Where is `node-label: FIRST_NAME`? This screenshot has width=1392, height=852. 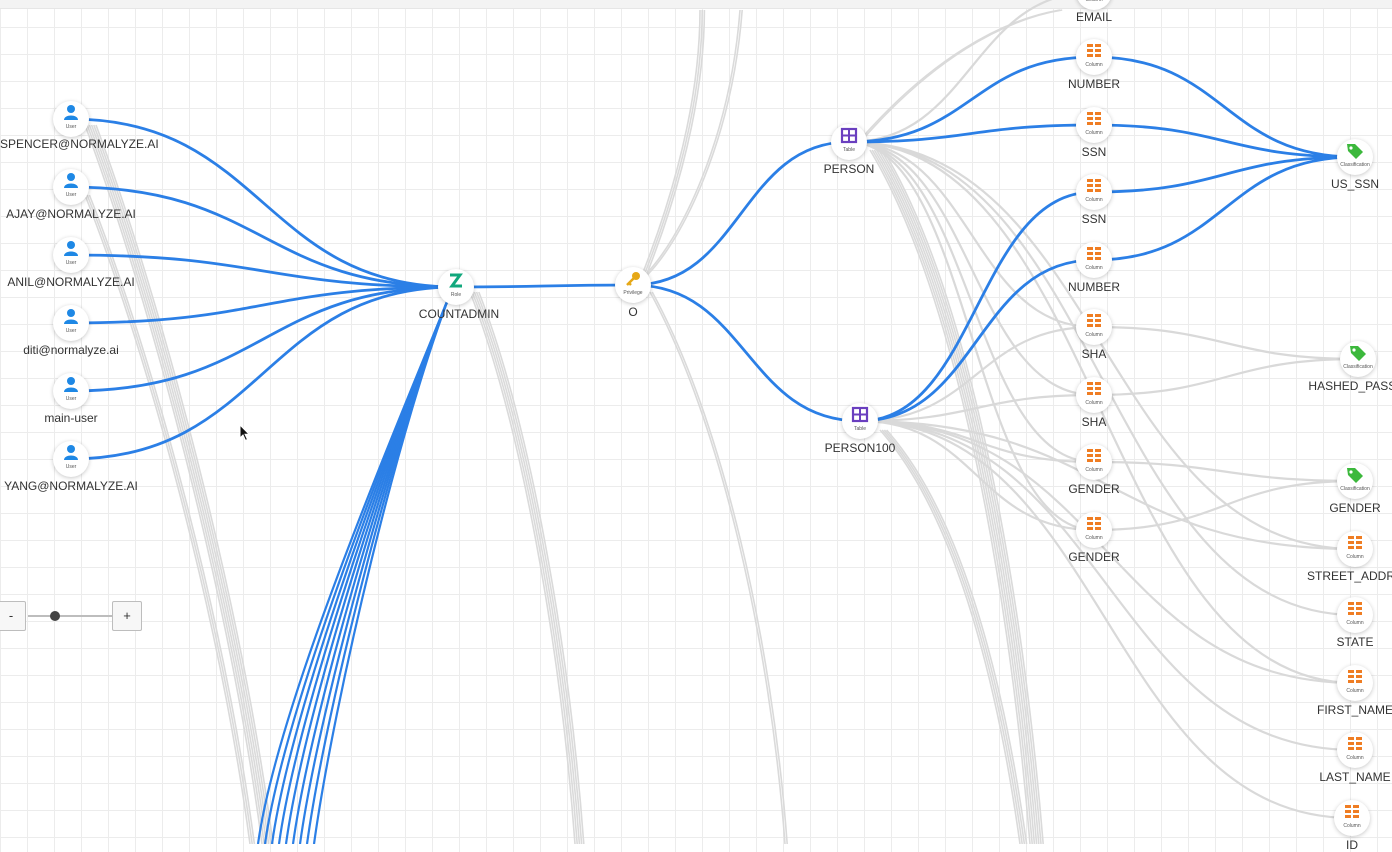 node-label: FIRST_NAME is located at coordinates (1354, 710).